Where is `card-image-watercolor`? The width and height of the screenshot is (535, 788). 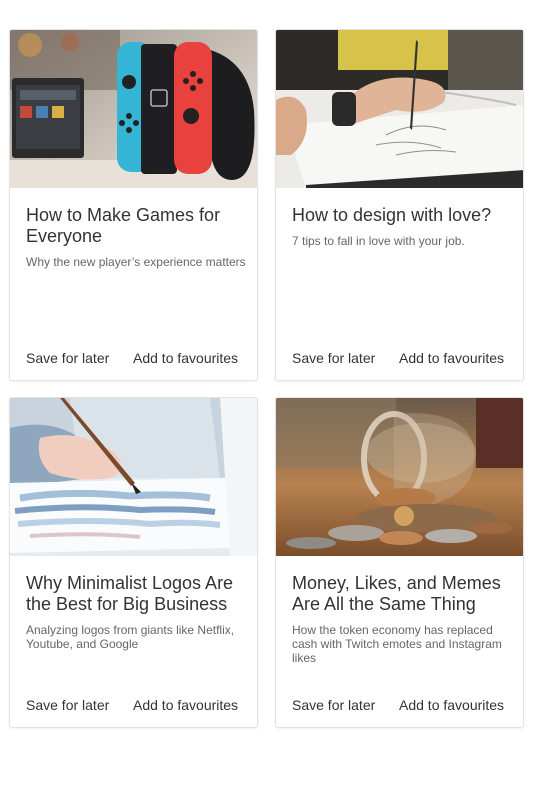
card-image-watercolor is located at coordinates (133, 477).